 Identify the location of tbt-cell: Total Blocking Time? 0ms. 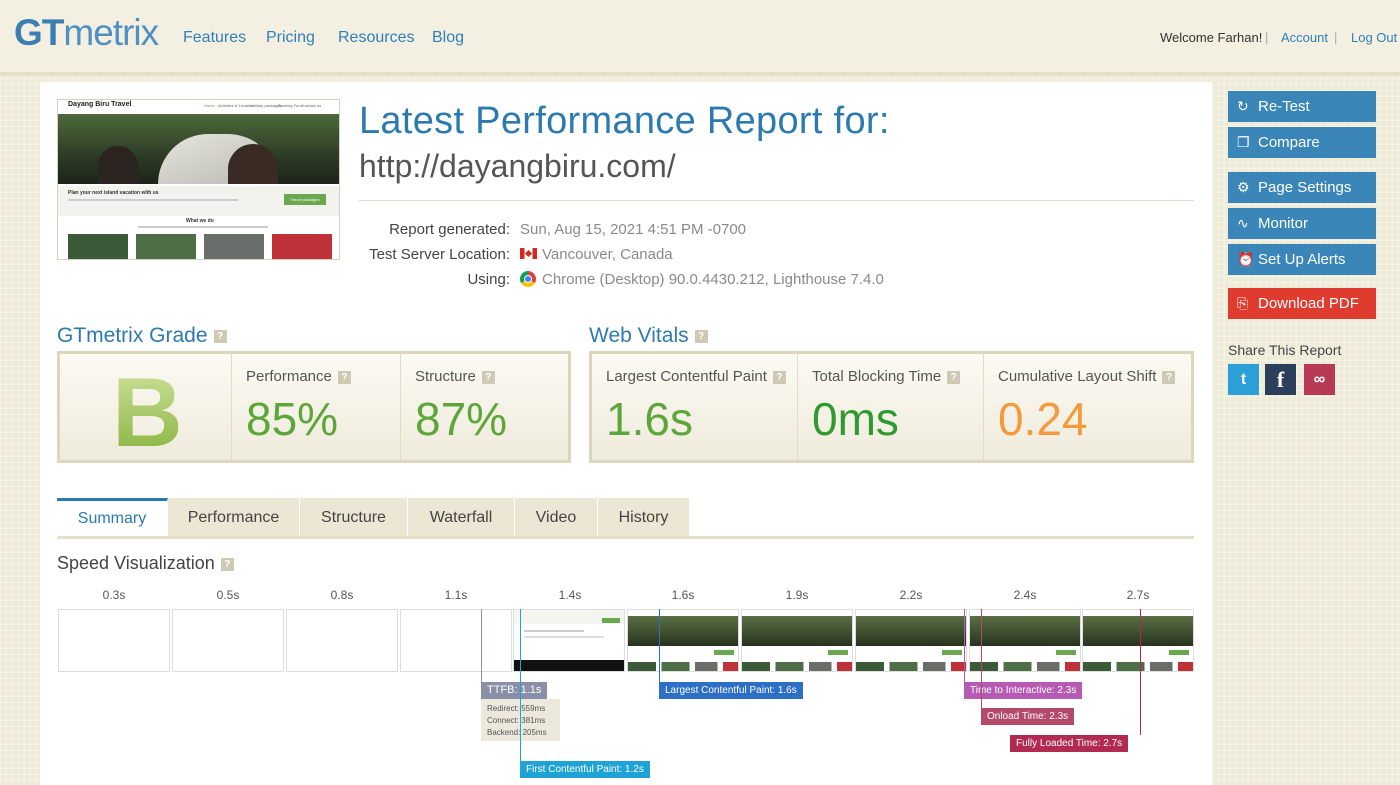
(891, 407).